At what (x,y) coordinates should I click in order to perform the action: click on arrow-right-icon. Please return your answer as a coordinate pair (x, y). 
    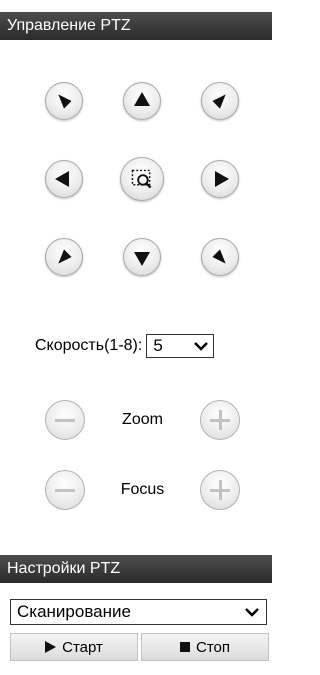
    Looking at the image, I should click on (222, 179).